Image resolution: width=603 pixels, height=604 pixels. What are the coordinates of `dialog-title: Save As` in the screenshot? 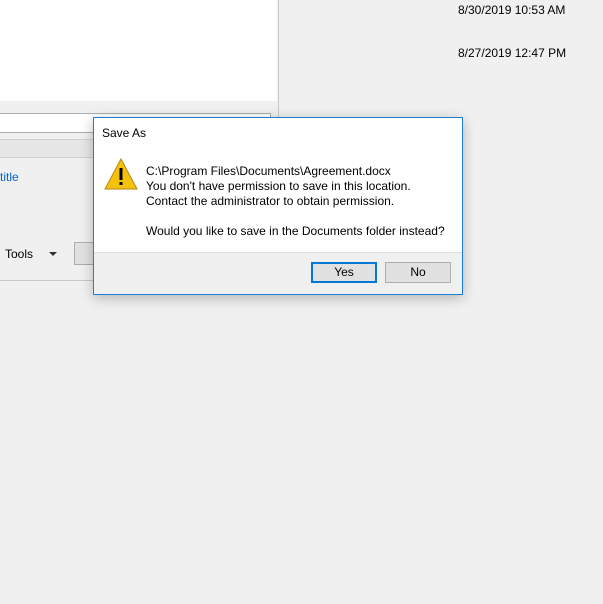 It's located at (124, 133).